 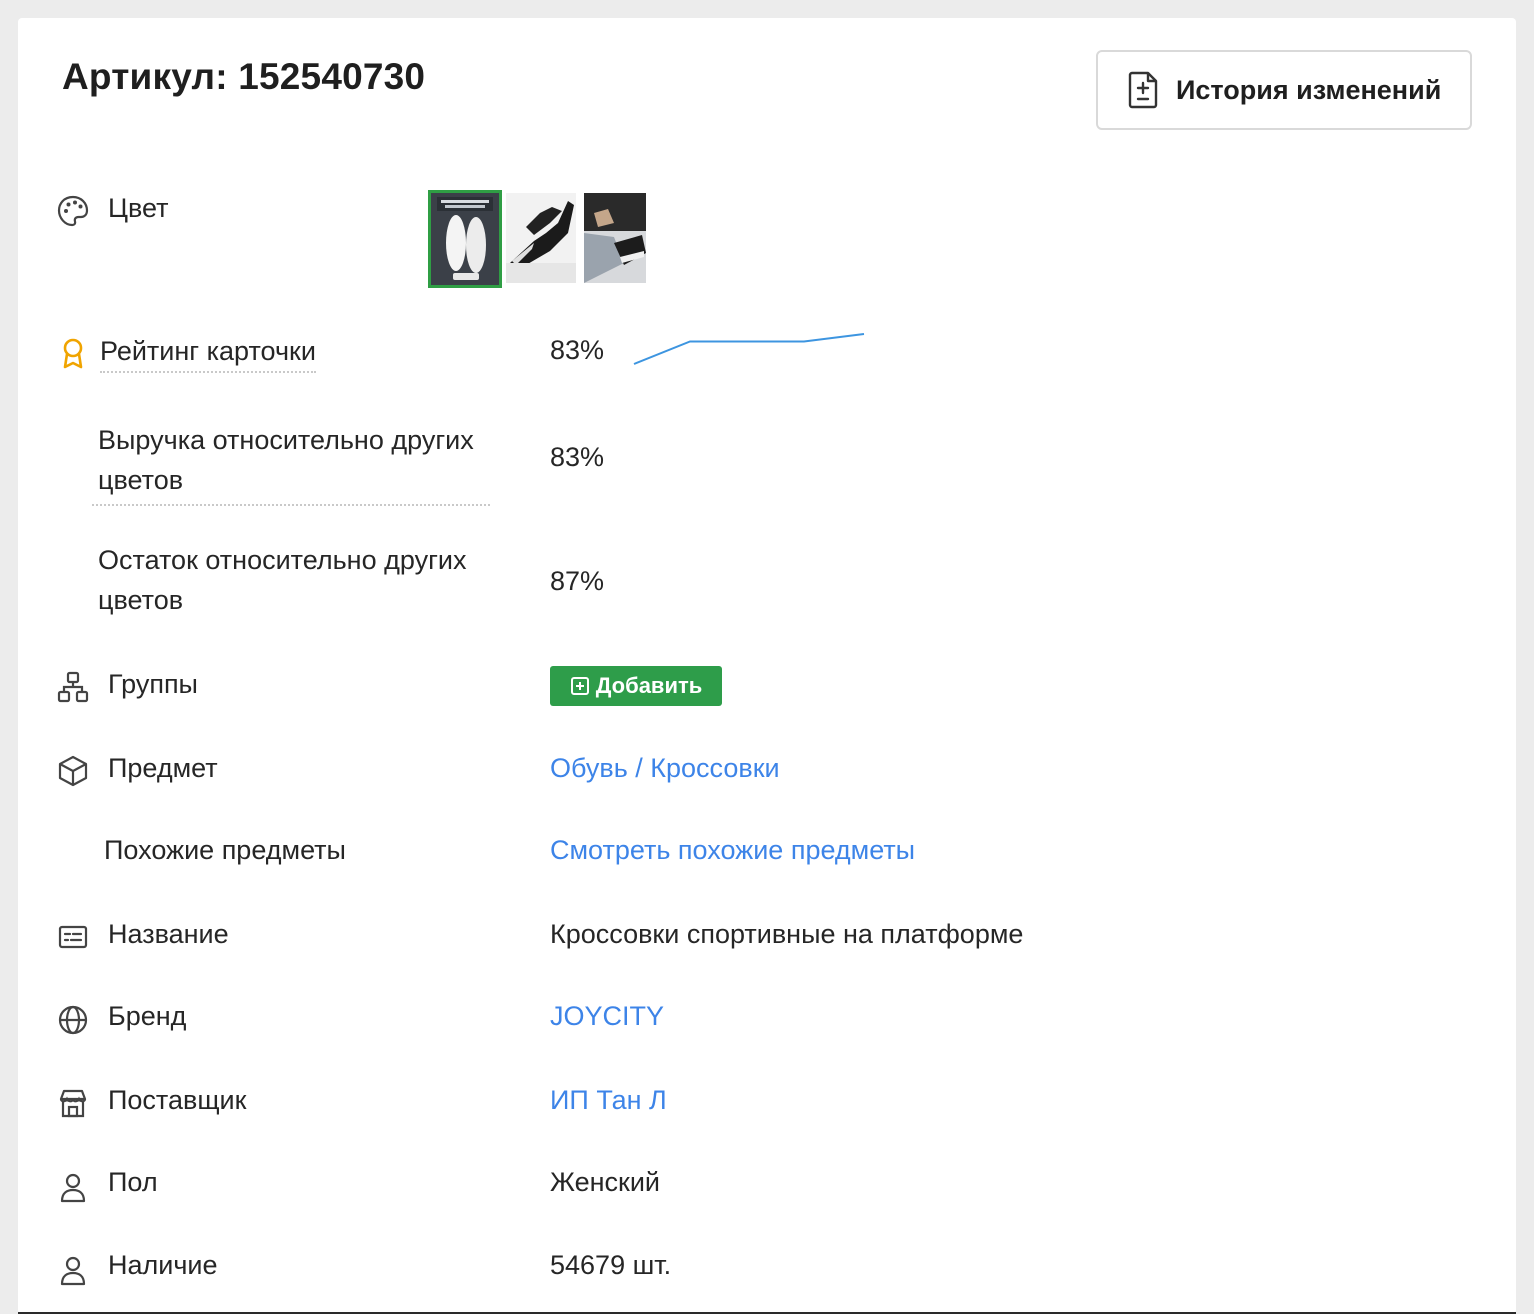 I want to click on groups-label: Группы, so click(x=153, y=684).